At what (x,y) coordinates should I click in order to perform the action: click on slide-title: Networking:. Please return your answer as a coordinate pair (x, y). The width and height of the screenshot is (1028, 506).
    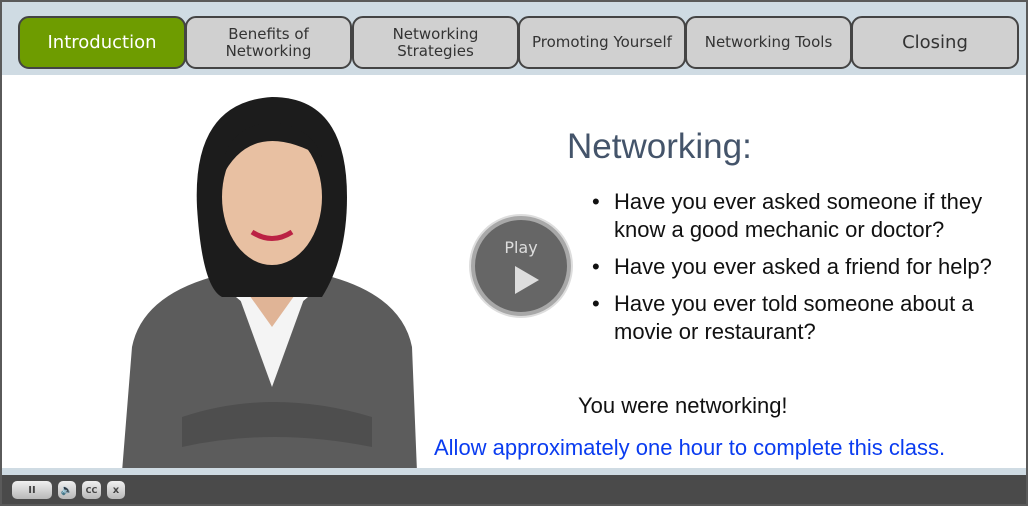
    Looking at the image, I should click on (659, 146).